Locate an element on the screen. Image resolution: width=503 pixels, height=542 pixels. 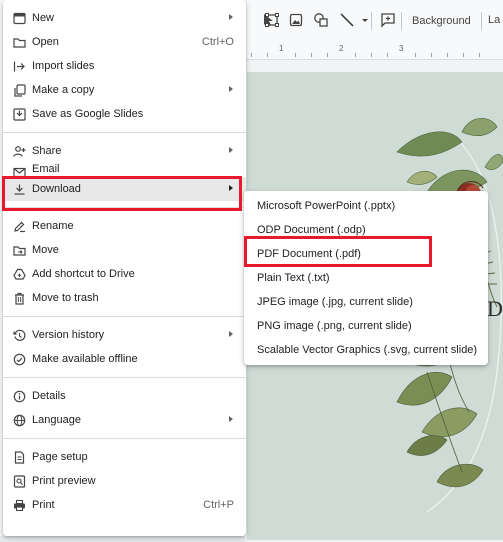
image-icon is located at coordinates (296, 20).